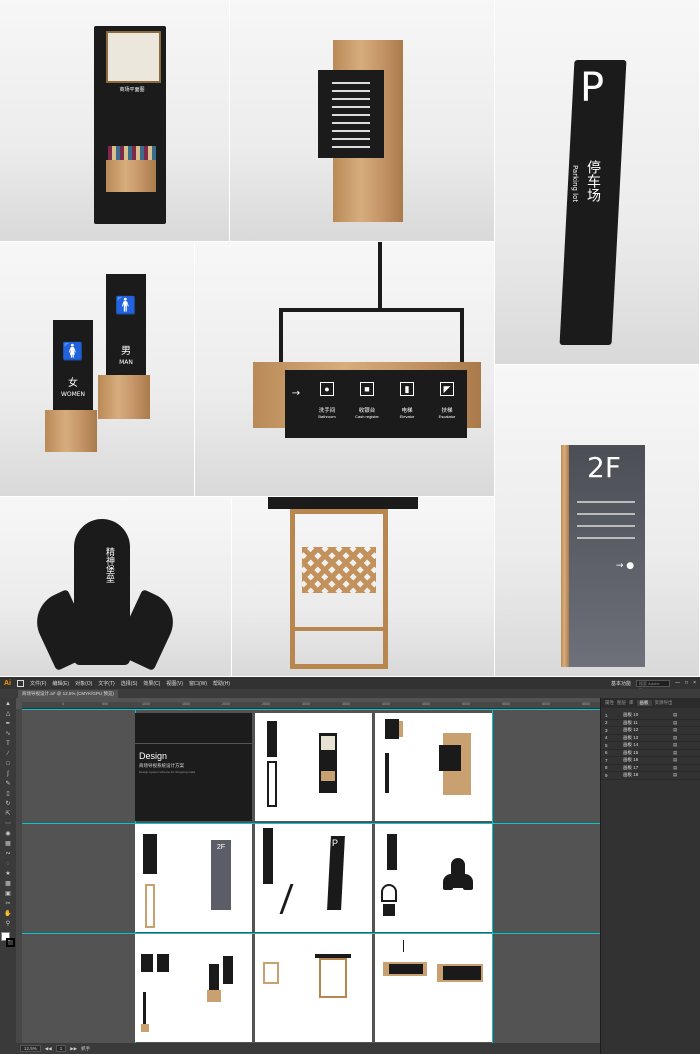 The image size is (700, 1054). What do you see at coordinates (8, 784) in the screenshot?
I see `pencil-tool-icon: ✎` at bounding box center [8, 784].